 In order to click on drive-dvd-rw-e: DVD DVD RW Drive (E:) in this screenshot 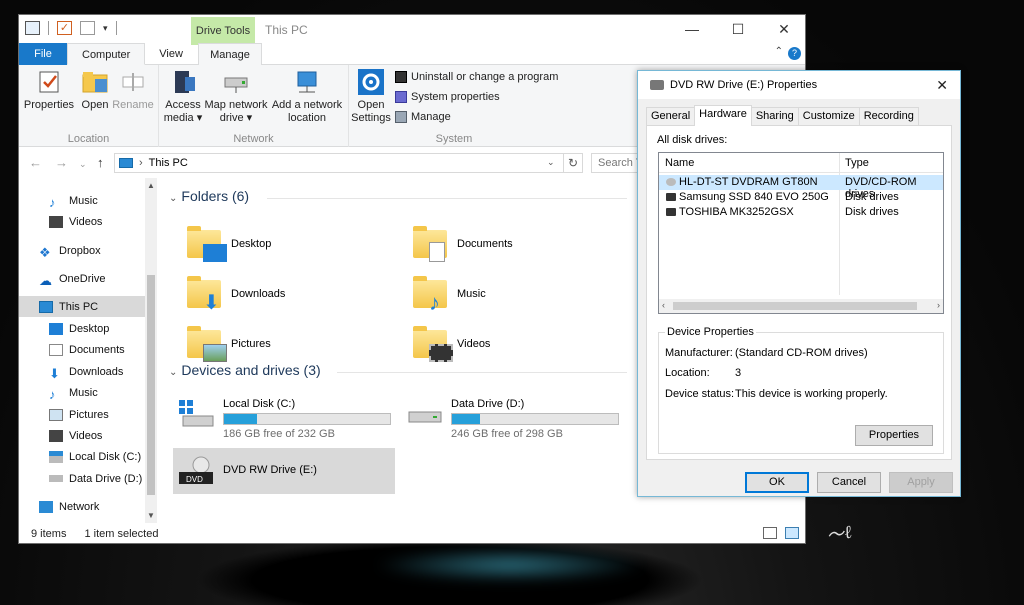, I will do `click(284, 471)`.